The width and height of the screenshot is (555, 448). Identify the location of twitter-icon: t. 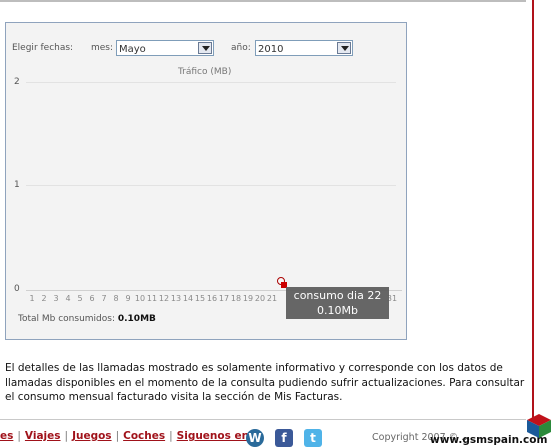
(313, 438).